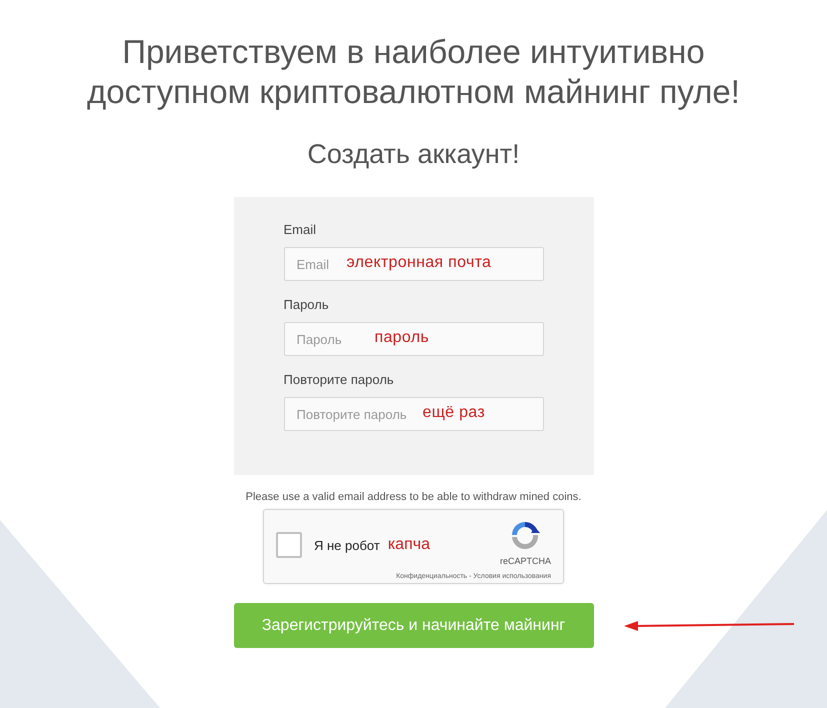 This screenshot has height=708, width=827. I want to click on annotation-text: ещё раз, so click(453, 413).